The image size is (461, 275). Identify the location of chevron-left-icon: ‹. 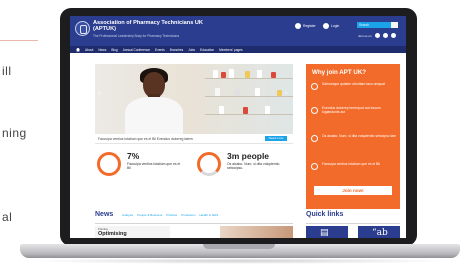
(99, 93).